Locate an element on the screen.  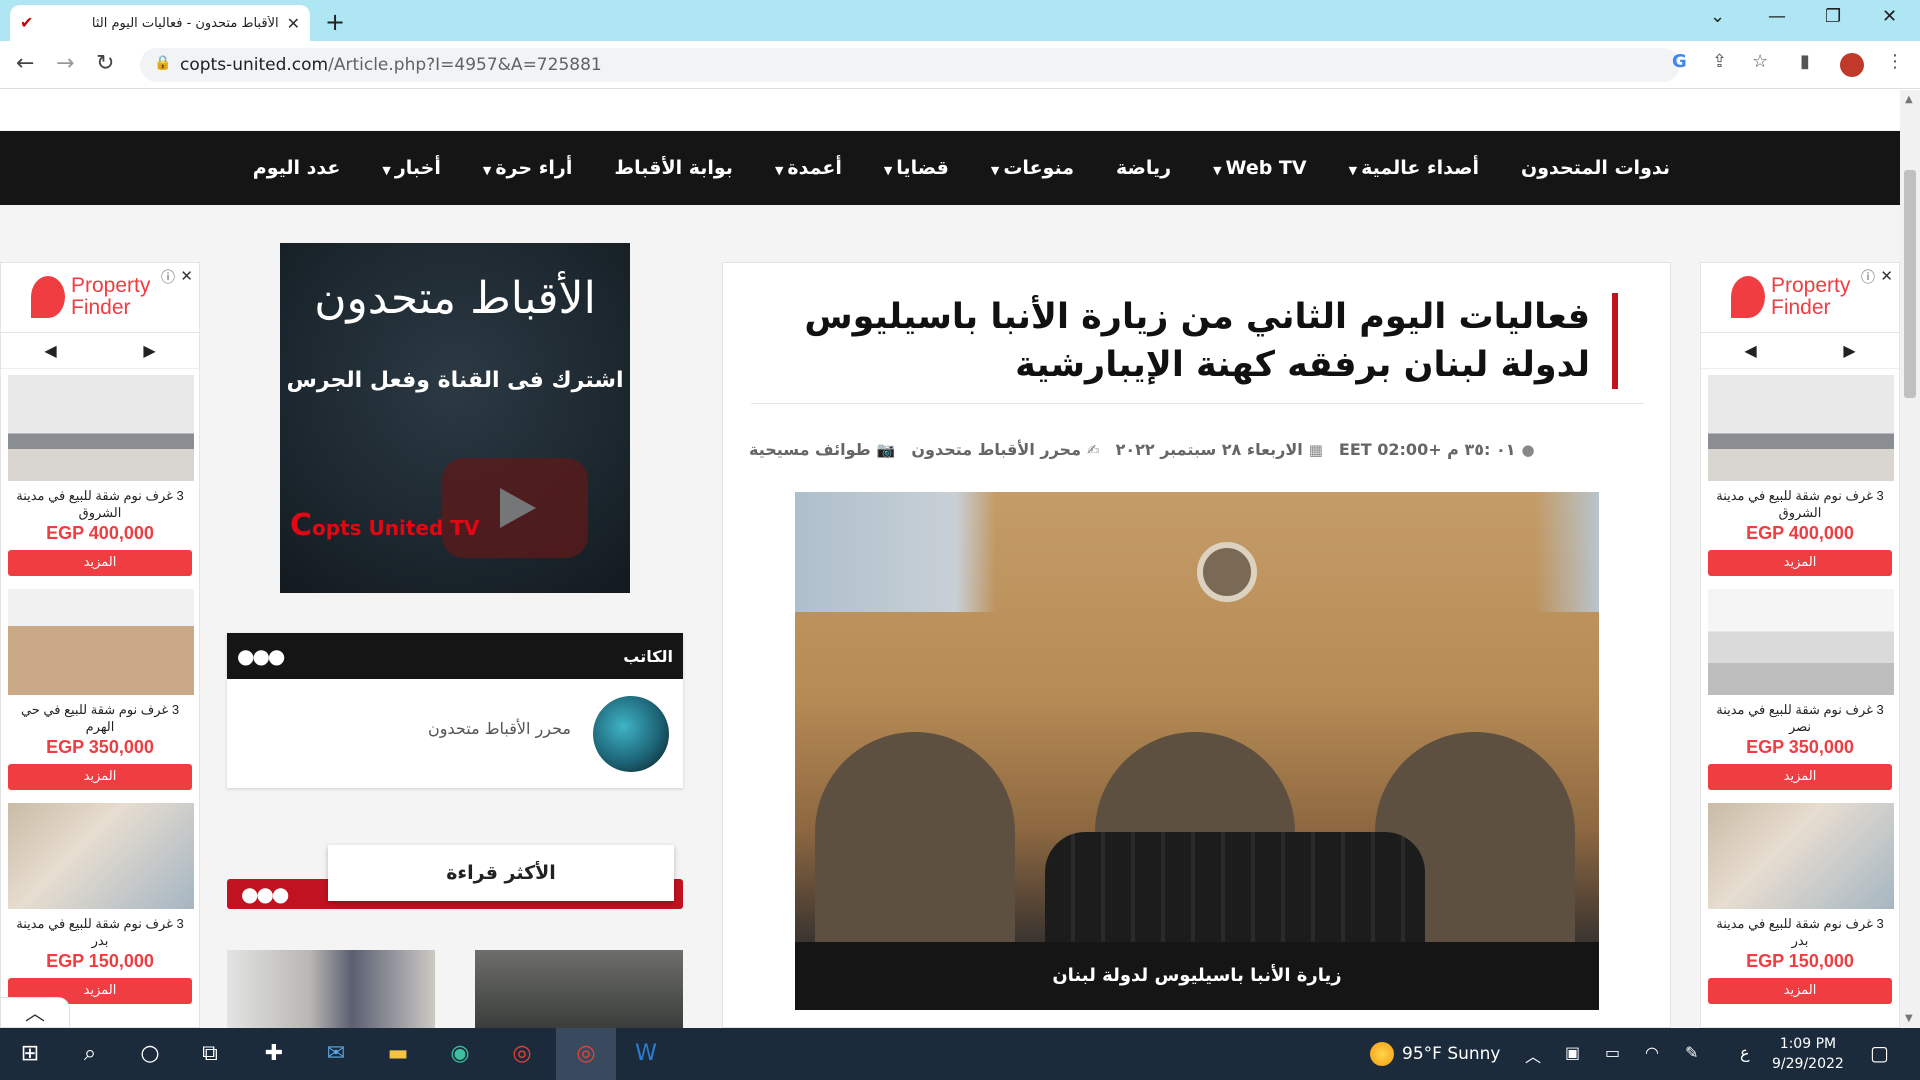
word-icon: W is located at coordinates (646, 1054).